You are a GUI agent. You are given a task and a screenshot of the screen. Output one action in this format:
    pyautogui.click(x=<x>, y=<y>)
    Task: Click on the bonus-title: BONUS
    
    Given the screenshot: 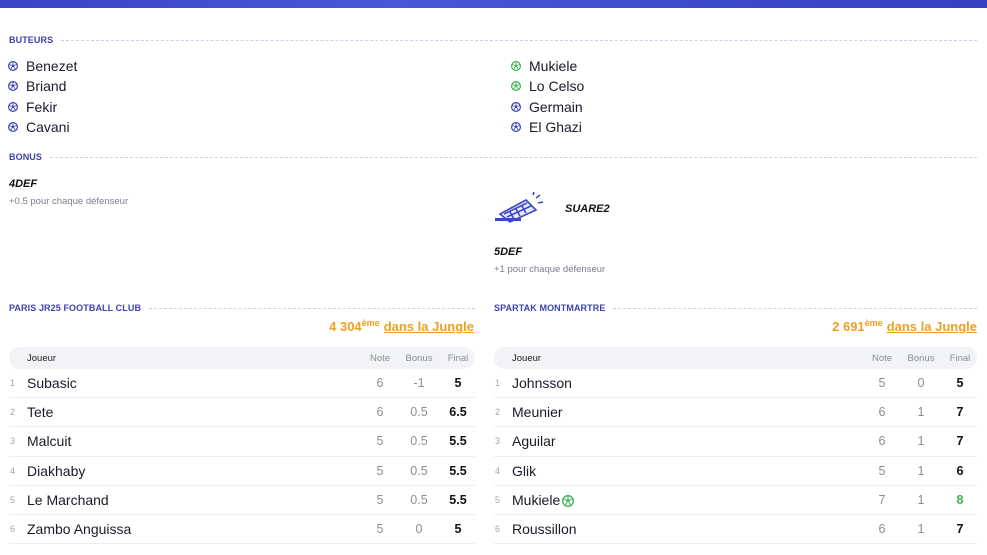 What is the action you would take?
    pyautogui.click(x=26, y=157)
    